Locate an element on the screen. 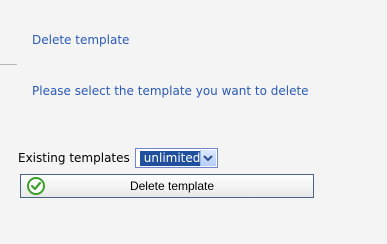 The height and width of the screenshot is (244, 387). existing-templates-row: Existing templates unlimited is located at coordinates (118, 158).